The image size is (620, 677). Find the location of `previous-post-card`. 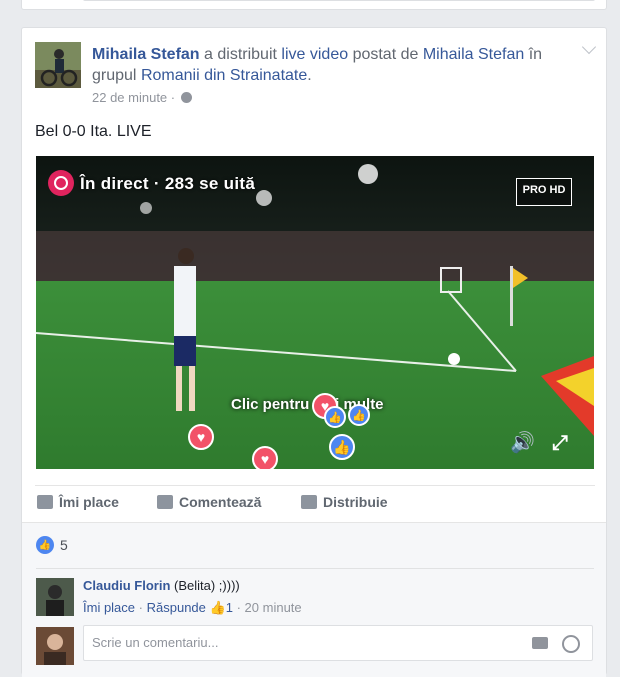

previous-post-card is located at coordinates (314, 5).